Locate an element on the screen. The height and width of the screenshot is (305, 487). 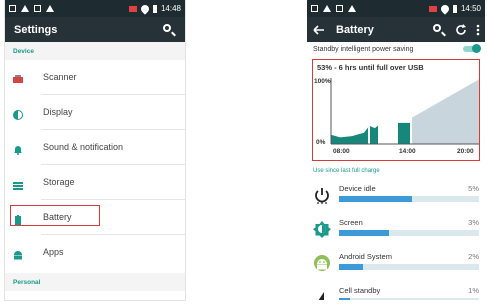
y-tick-bottom: 0% is located at coordinates (321, 142).